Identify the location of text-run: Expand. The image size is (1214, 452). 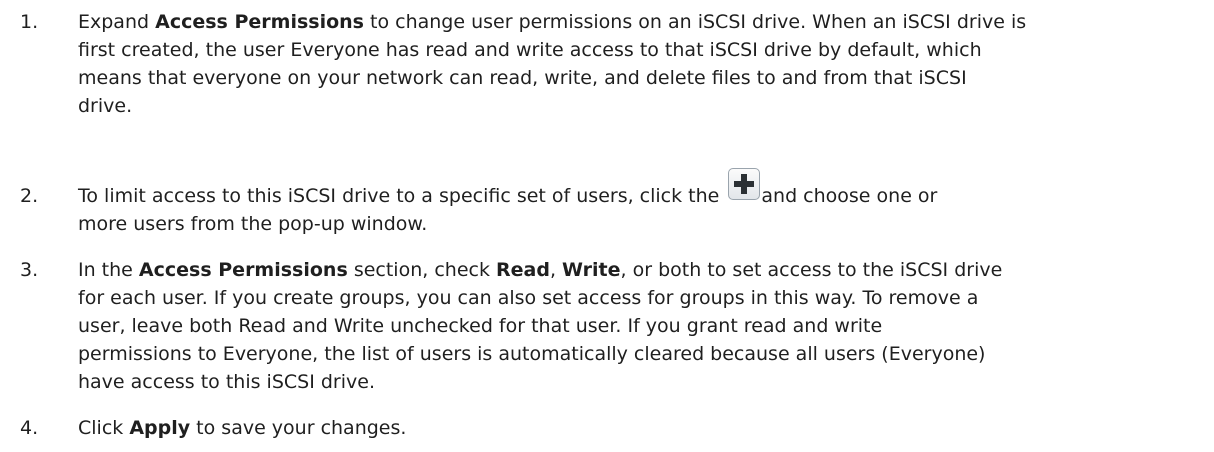
(117, 22).